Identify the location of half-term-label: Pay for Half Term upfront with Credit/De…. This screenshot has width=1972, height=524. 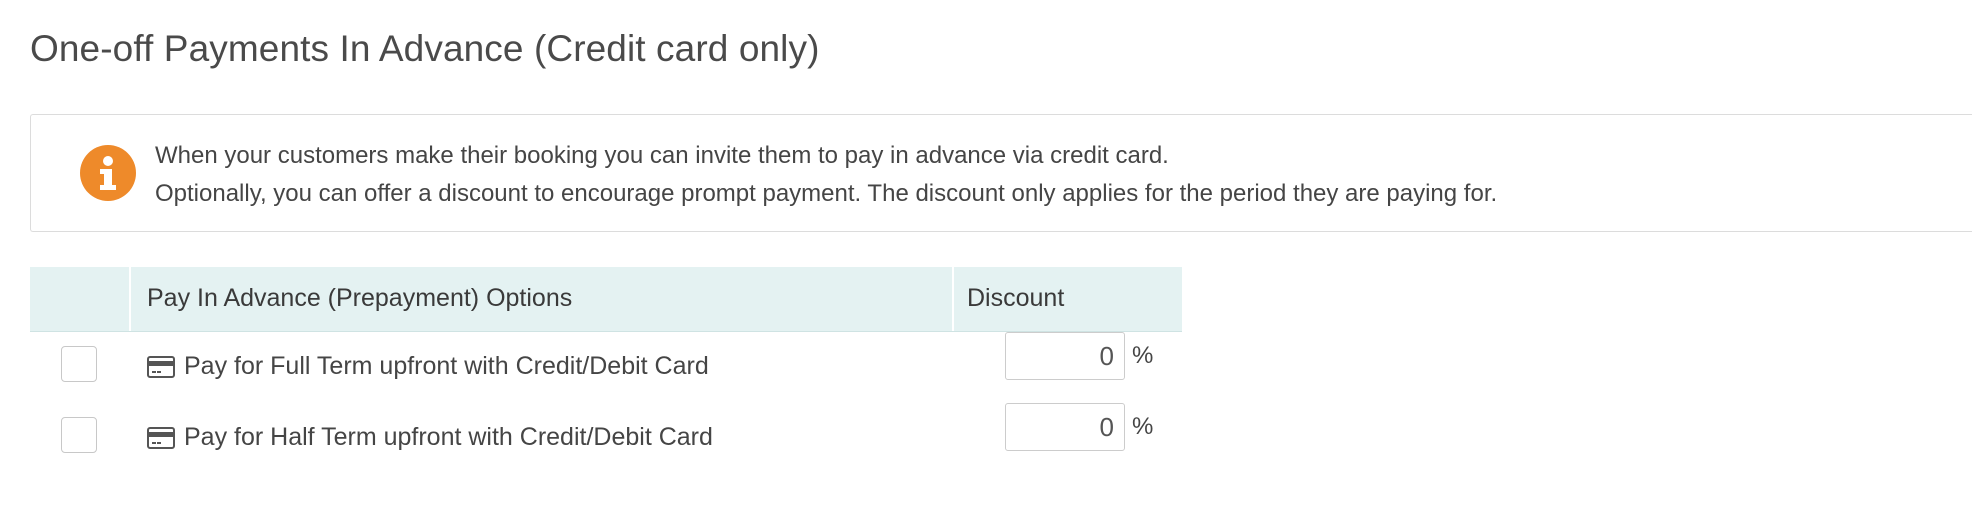
(448, 437).